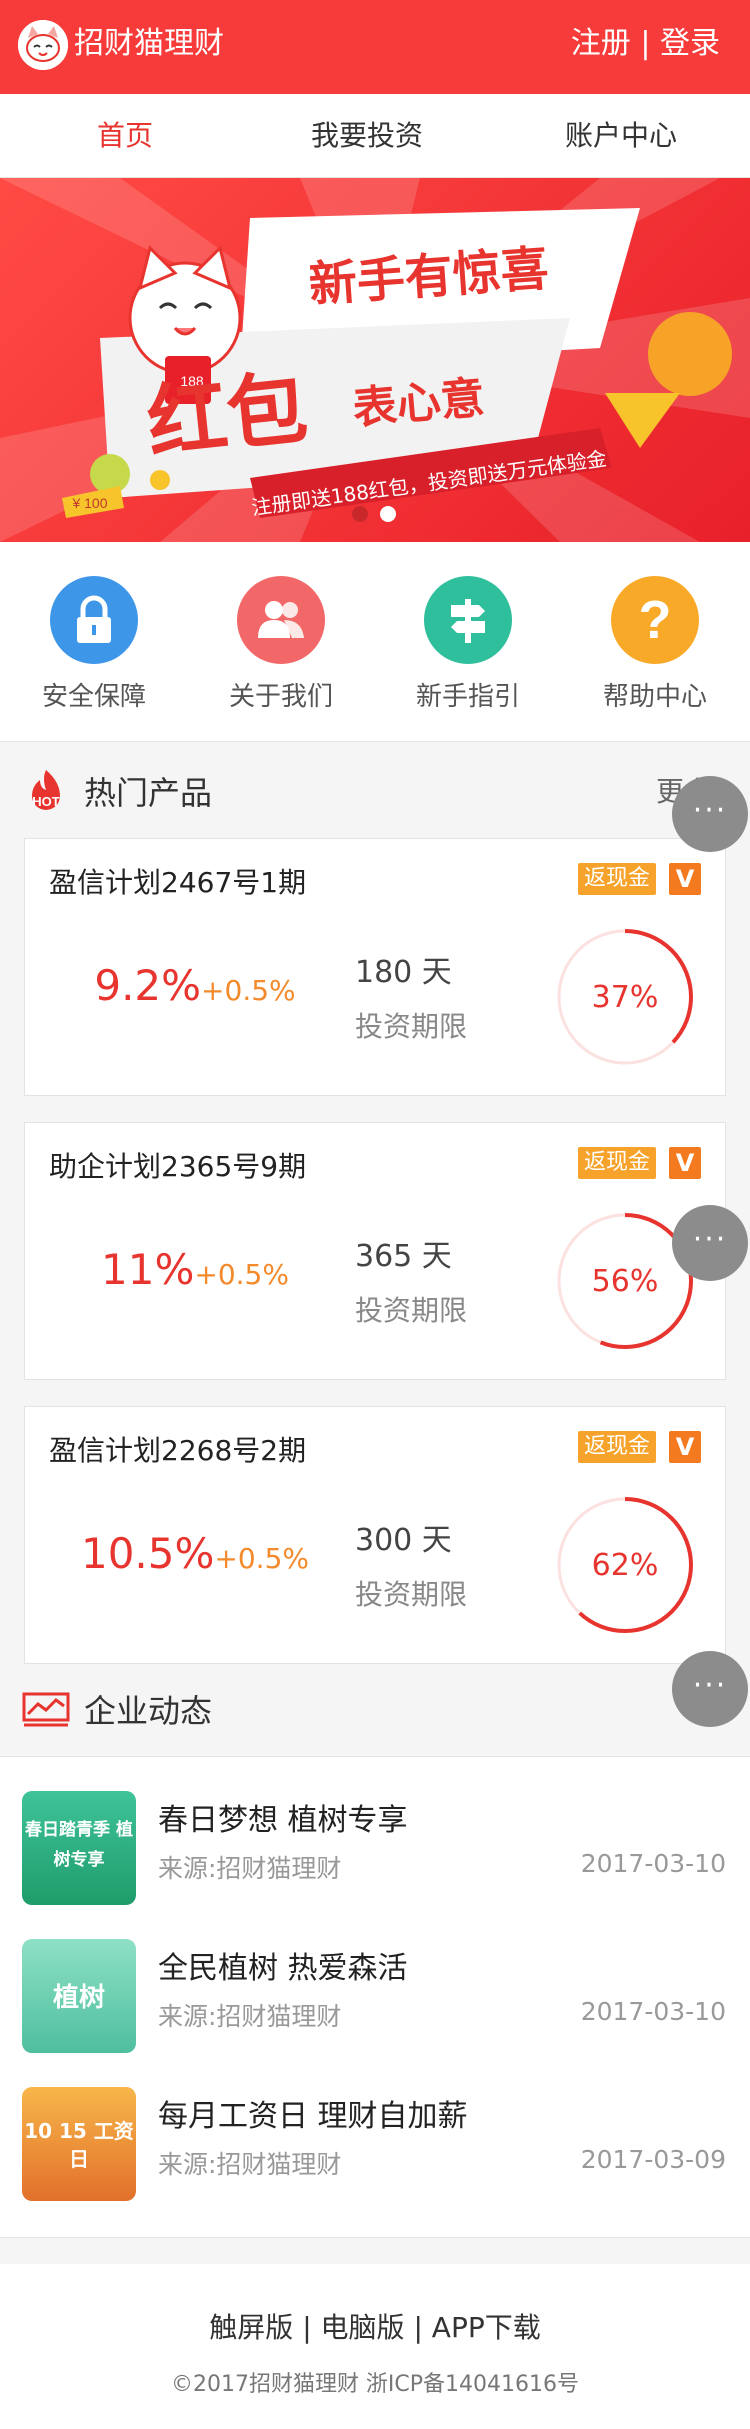 The height and width of the screenshot is (2429, 750). I want to click on quick-link-about: 关于我们, so click(281, 644).